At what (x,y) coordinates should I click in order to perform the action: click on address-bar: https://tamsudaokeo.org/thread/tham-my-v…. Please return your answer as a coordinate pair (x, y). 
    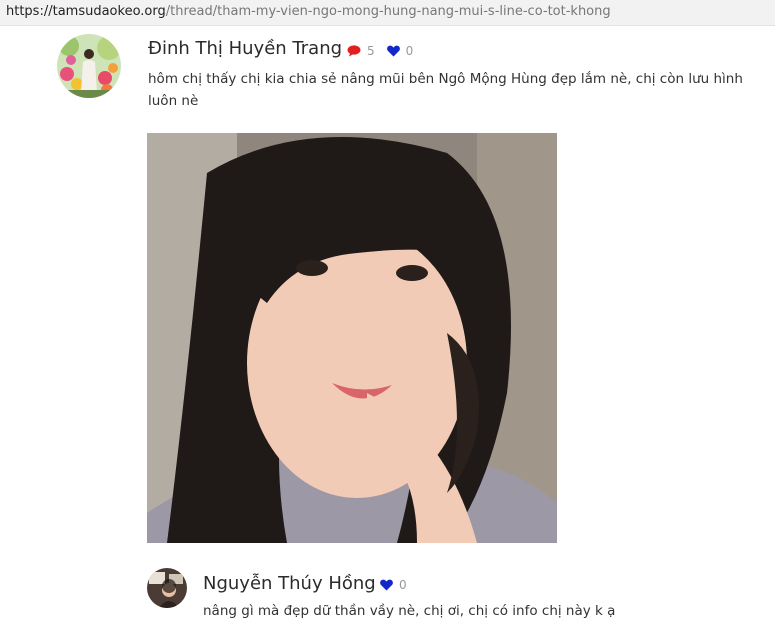
    Looking at the image, I should click on (387, 13).